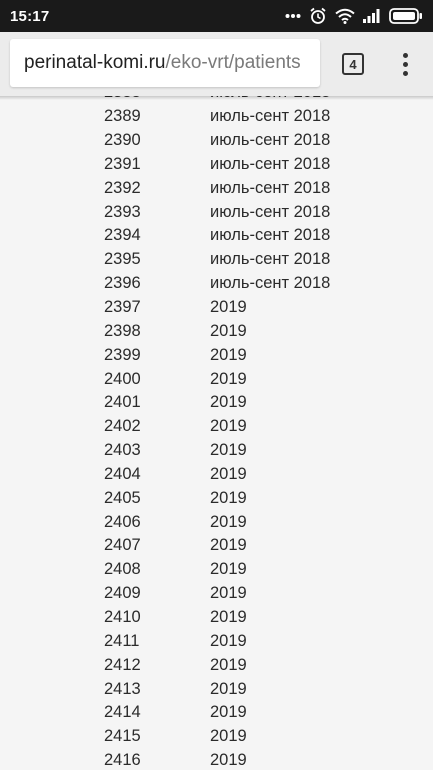 The width and height of the screenshot is (433, 770). I want to click on table-row: 2397 2019, so click(216, 308).